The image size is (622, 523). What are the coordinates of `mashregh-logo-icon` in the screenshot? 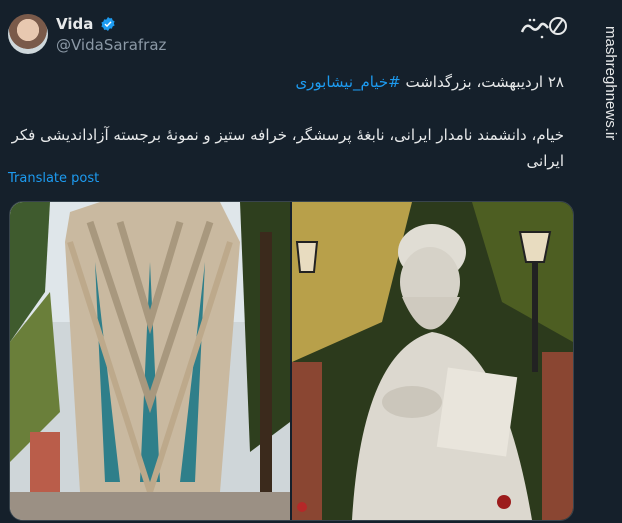 It's located at (543, 28).